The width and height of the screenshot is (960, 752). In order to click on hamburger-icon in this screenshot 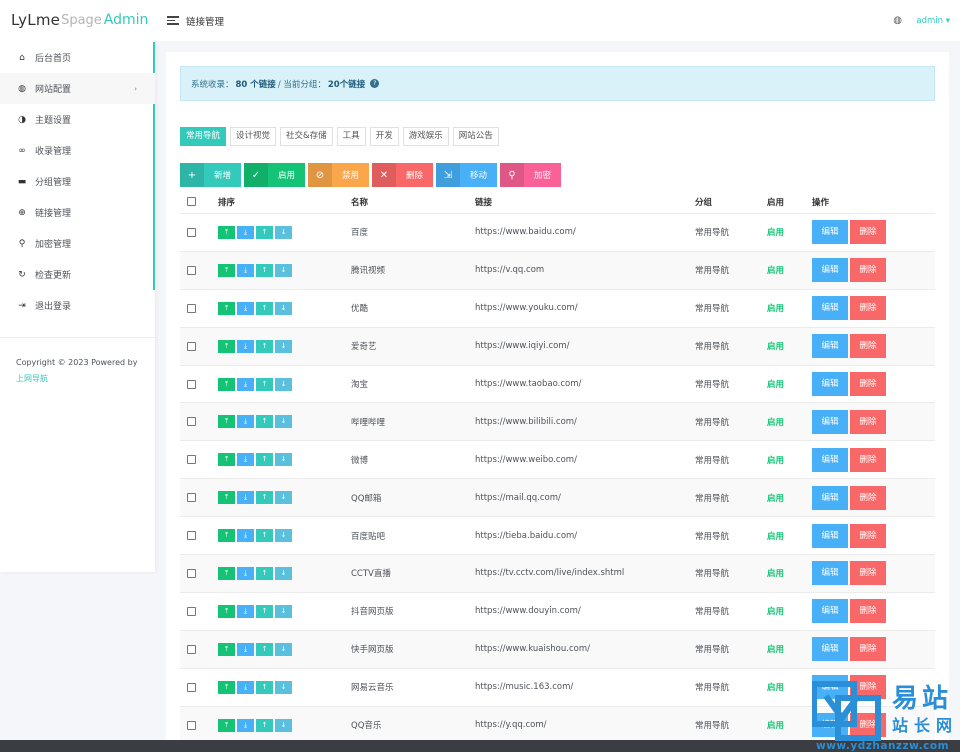, I will do `click(173, 20)`.